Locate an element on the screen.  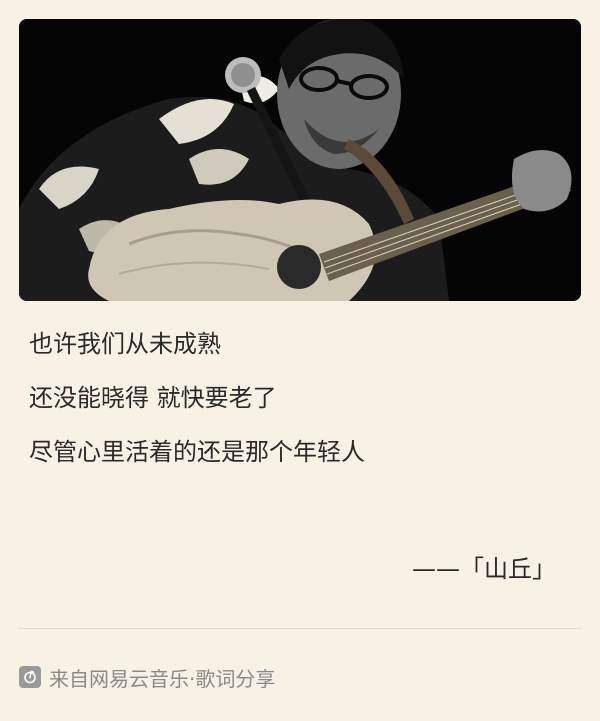
lyric-line-3: 尽管心里活着的还是那个年轻人 is located at coordinates (197, 452).